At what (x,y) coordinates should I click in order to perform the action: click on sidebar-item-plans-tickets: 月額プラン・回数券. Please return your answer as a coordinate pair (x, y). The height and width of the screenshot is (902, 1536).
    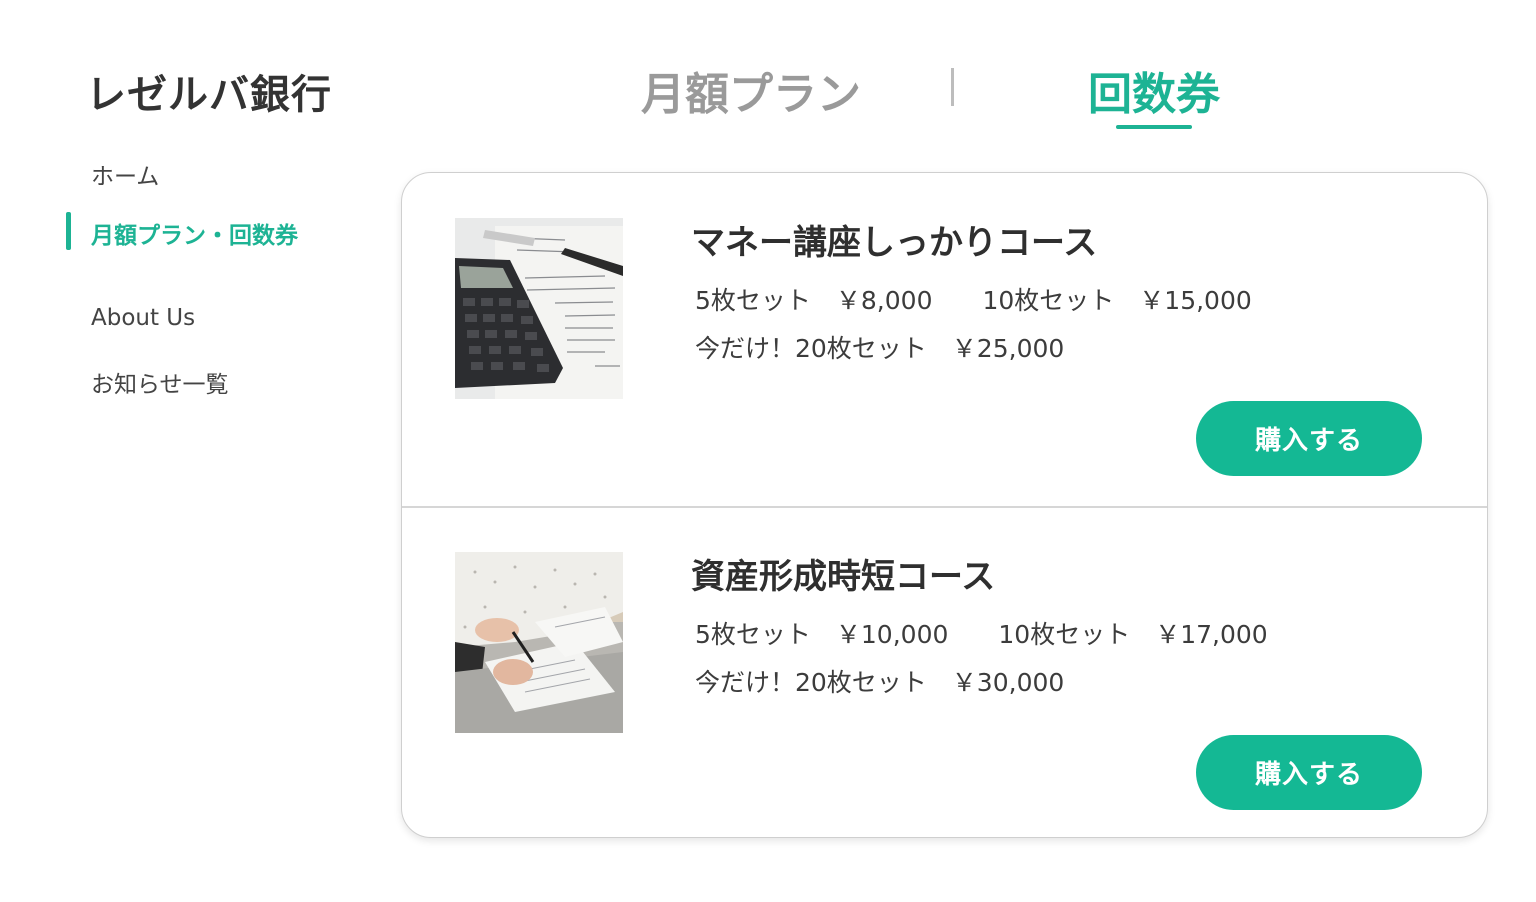
    Looking at the image, I should click on (194, 233).